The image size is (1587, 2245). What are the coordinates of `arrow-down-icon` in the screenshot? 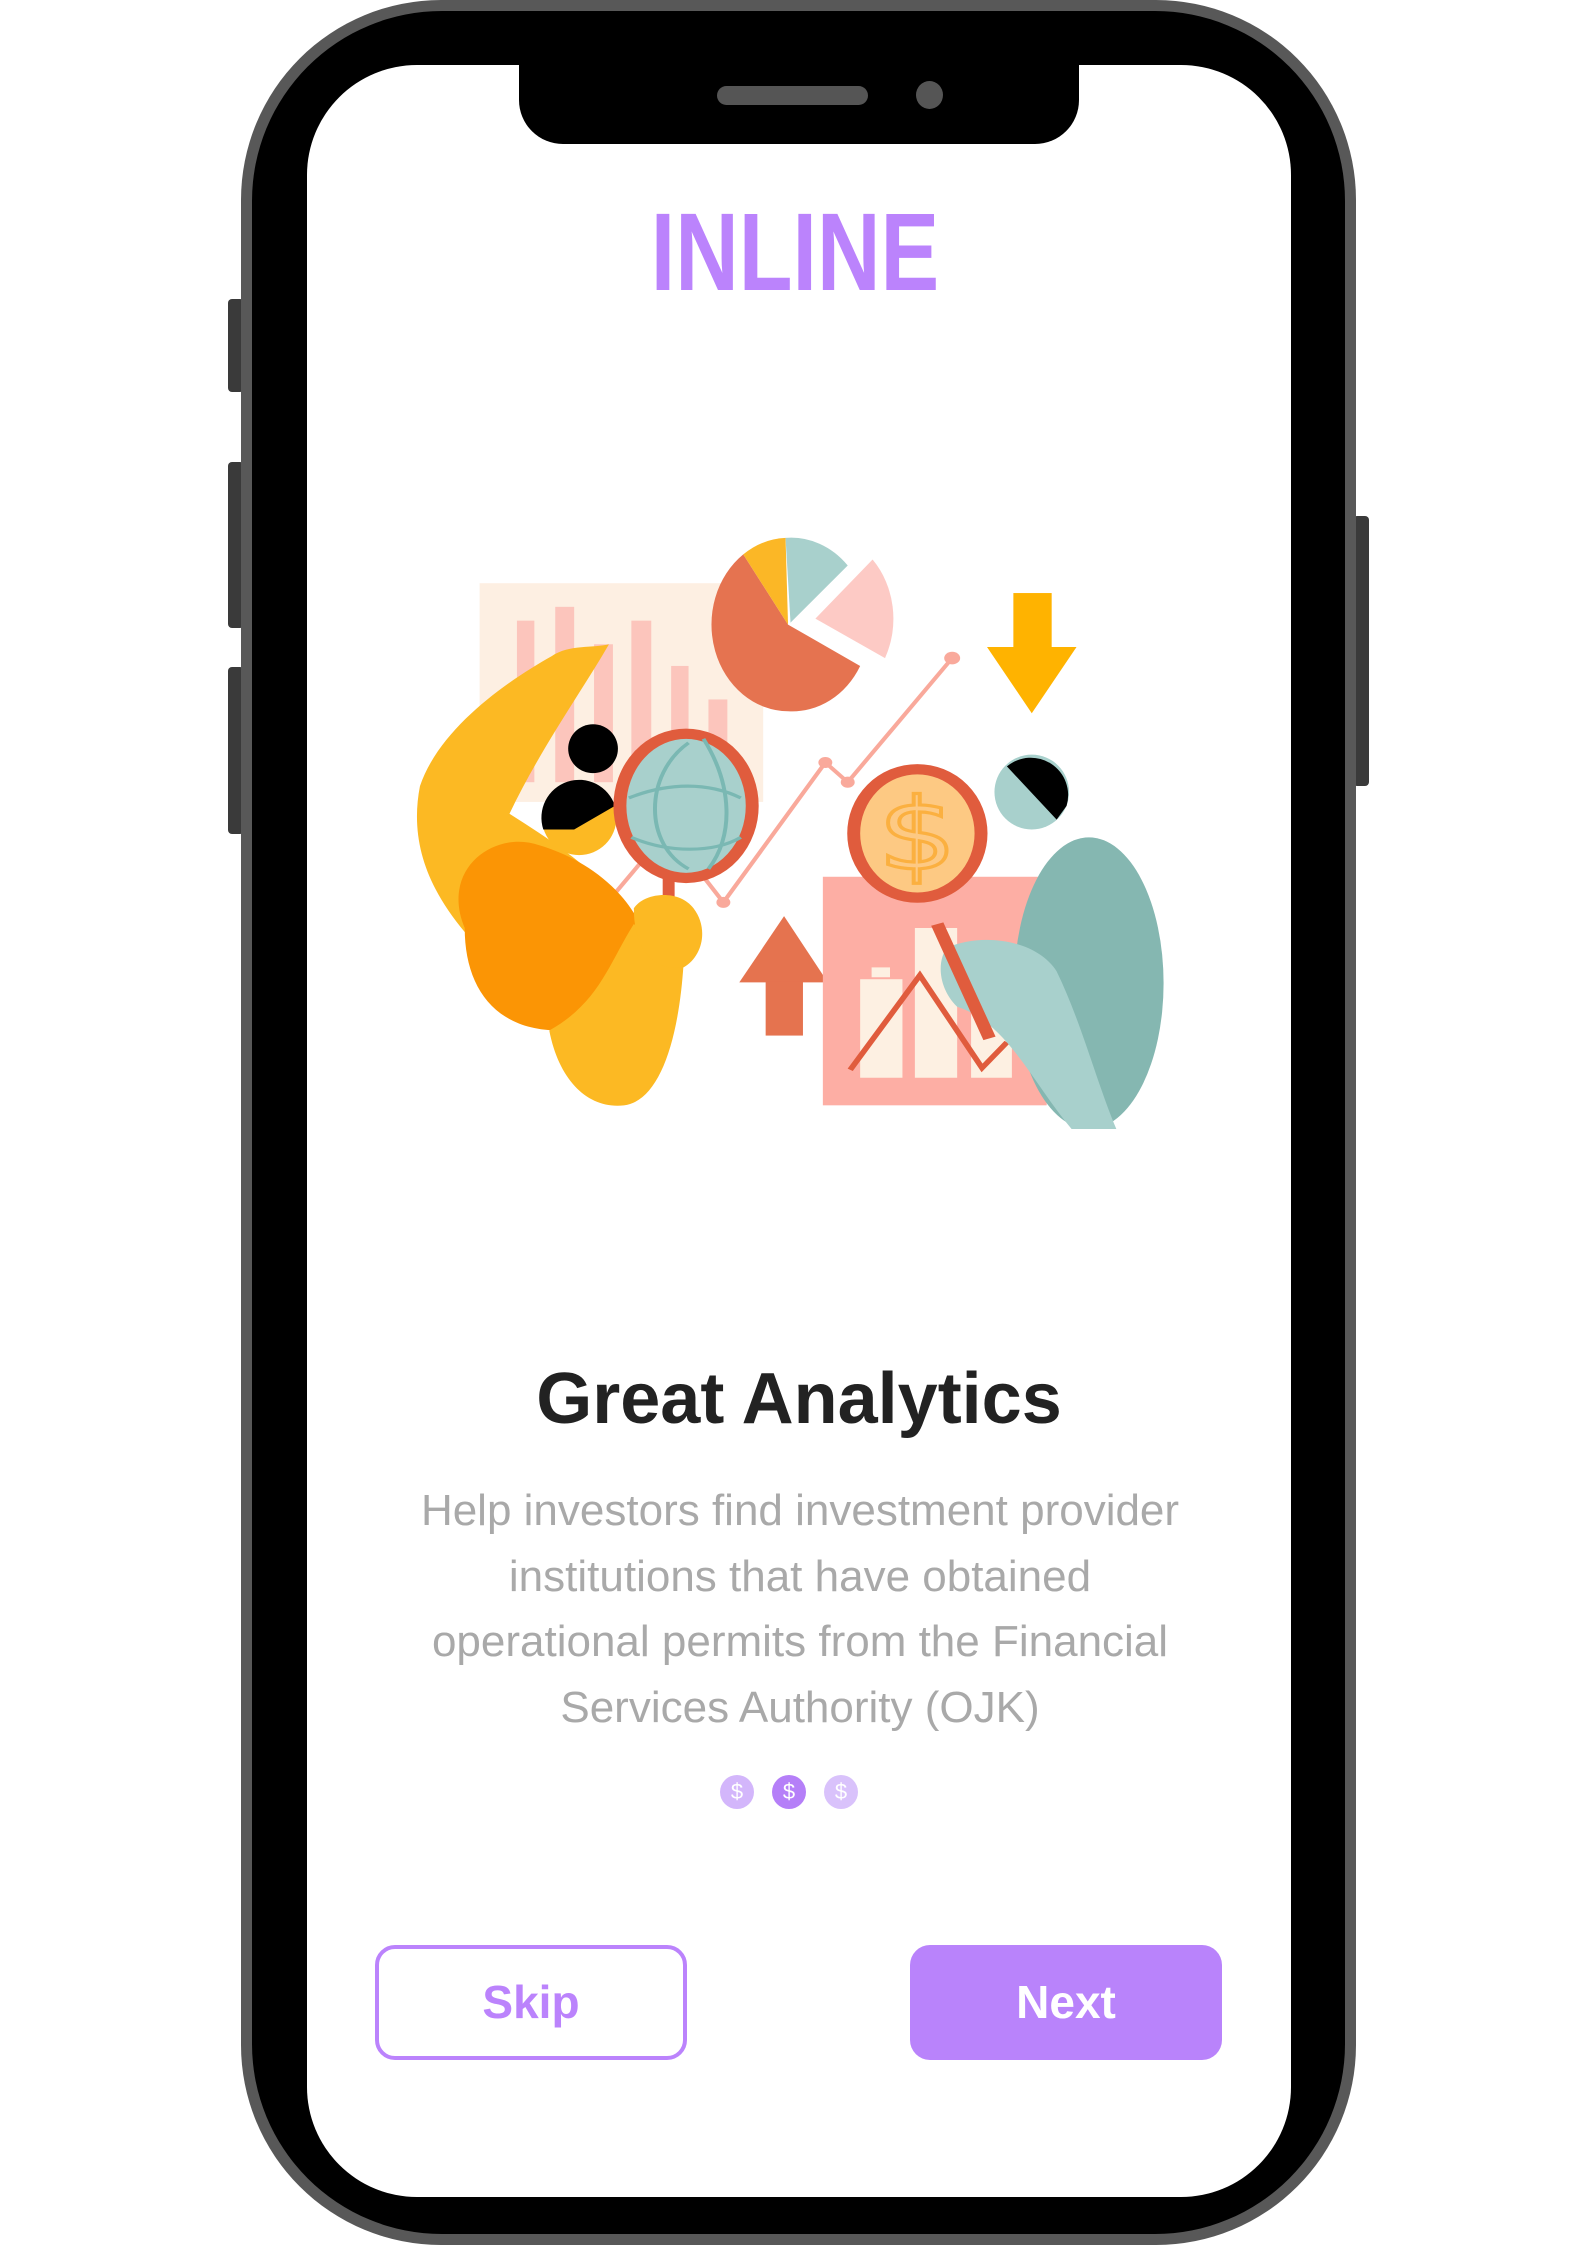 It's located at (1032, 653).